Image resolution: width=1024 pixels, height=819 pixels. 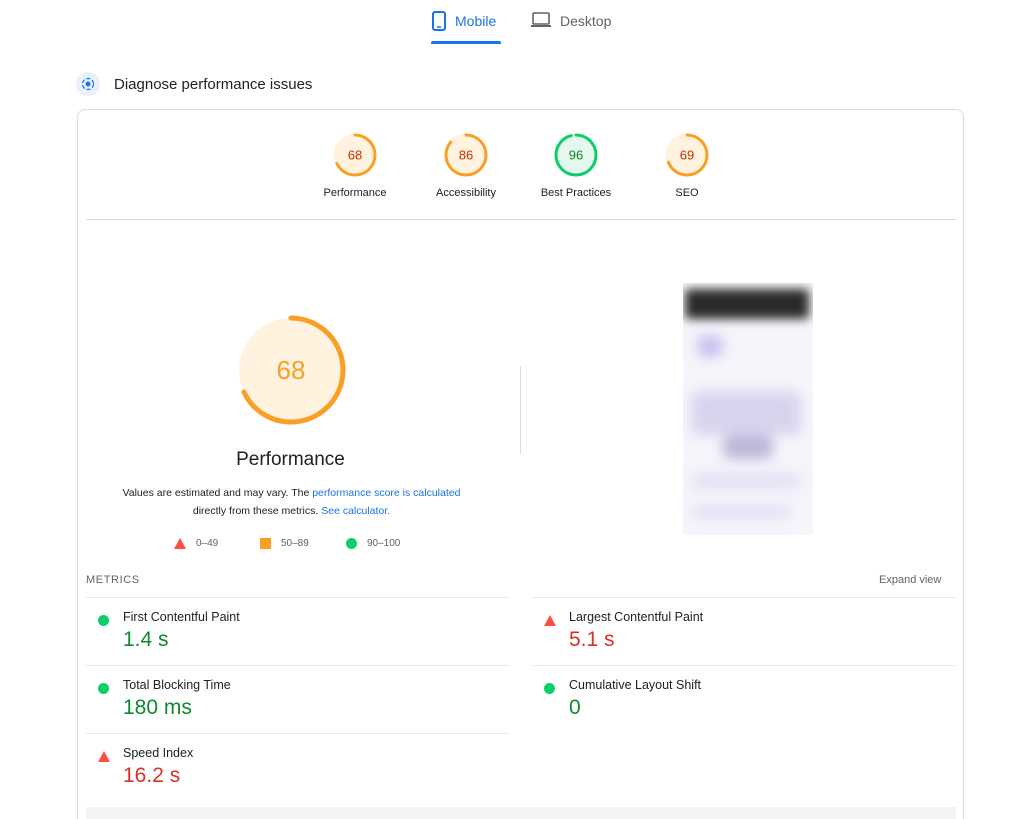 I want to click on performance-gauge-large: 68, so click(x=291, y=370).